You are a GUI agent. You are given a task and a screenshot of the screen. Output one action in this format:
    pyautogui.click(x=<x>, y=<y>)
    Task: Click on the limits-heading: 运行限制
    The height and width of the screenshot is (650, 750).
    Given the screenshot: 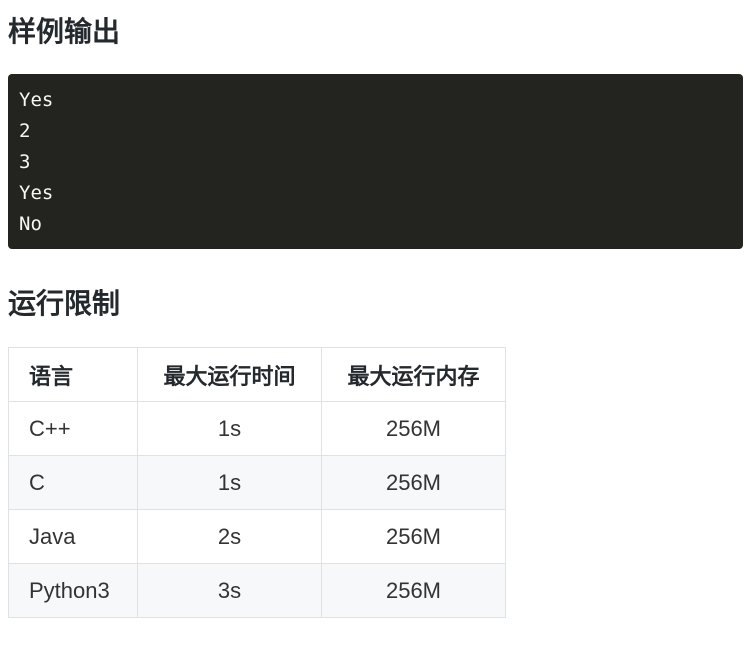 What is the action you would take?
    pyautogui.click(x=64, y=303)
    